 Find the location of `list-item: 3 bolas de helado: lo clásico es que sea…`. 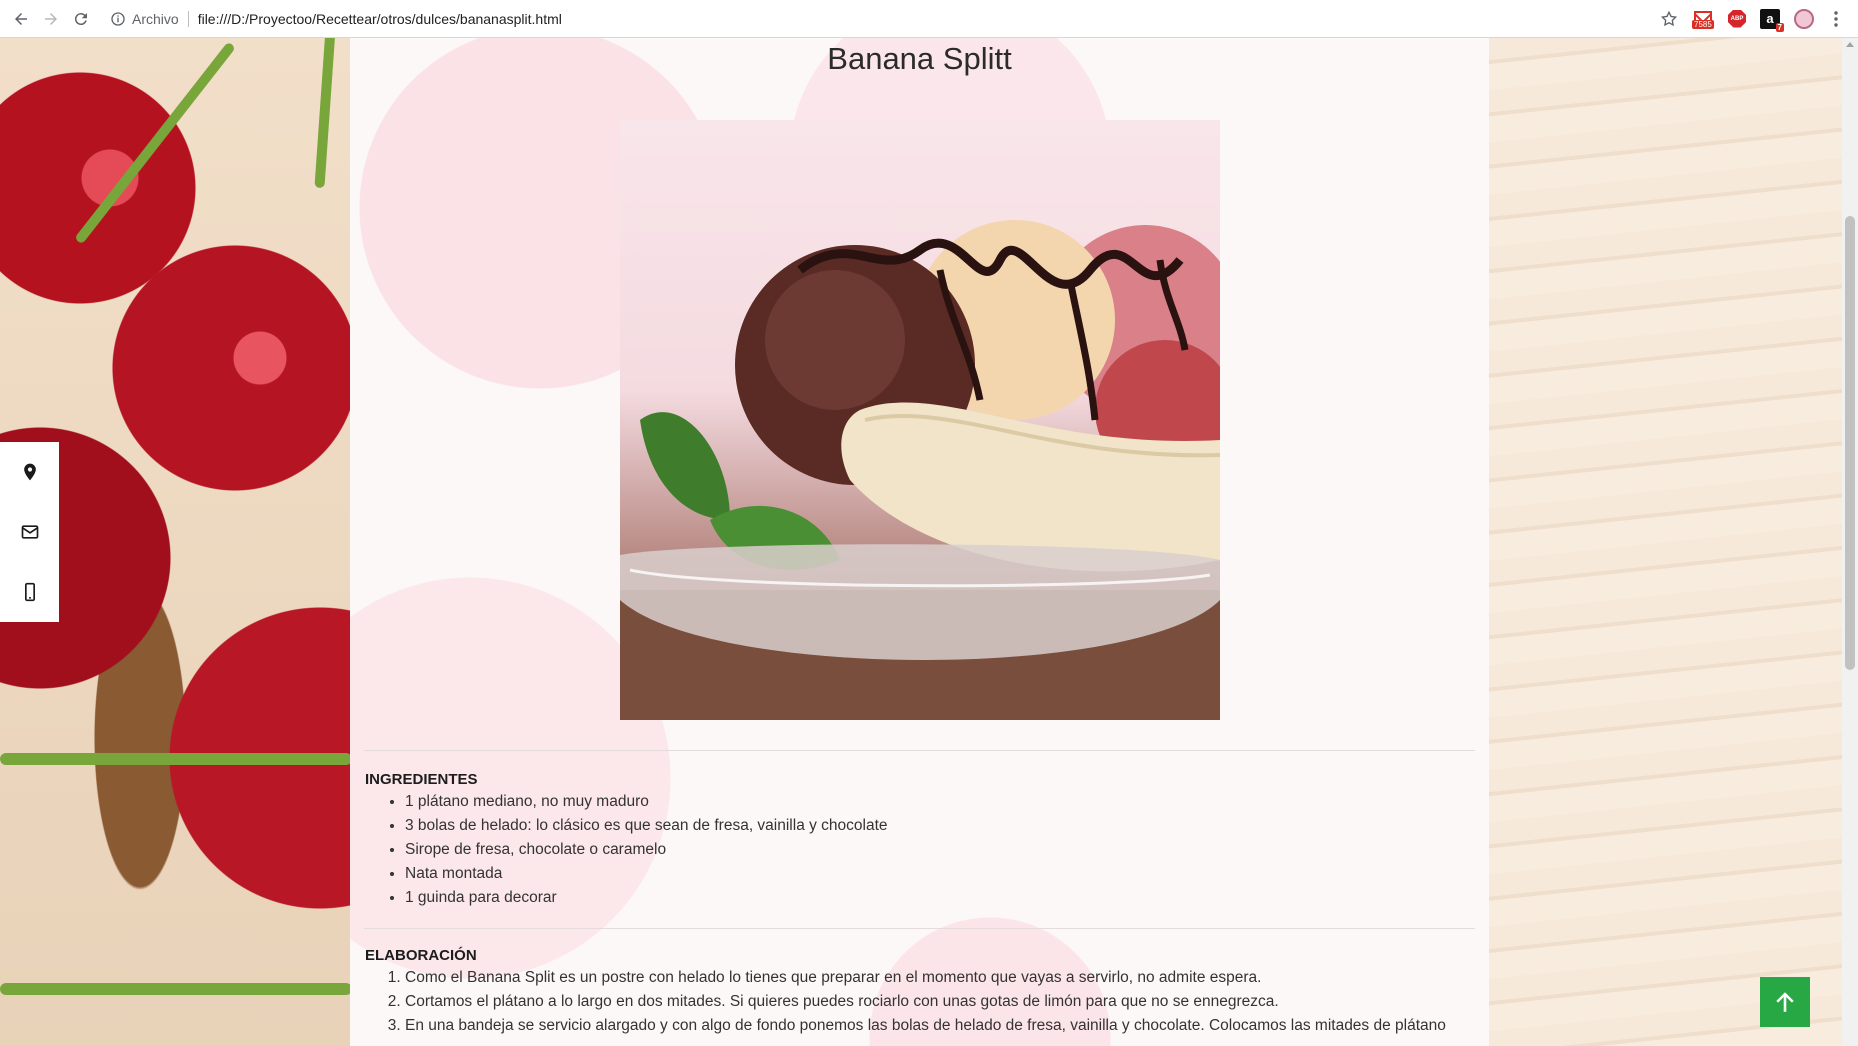

list-item: 3 bolas de helado: lo clásico es que sea… is located at coordinates (646, 826).